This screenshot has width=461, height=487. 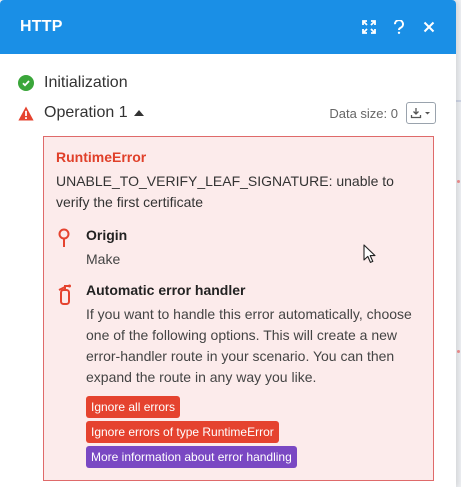 I want to click on step-label: Operation 1, so click(x=86, y=112).